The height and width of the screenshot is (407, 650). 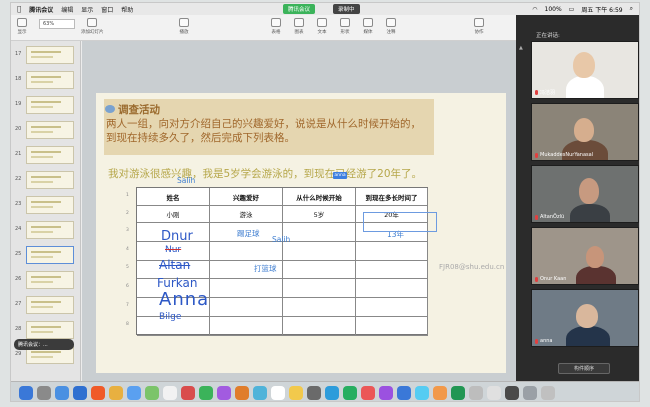 I want to click on search-icon: ⌕, so click(x=631, y=9).